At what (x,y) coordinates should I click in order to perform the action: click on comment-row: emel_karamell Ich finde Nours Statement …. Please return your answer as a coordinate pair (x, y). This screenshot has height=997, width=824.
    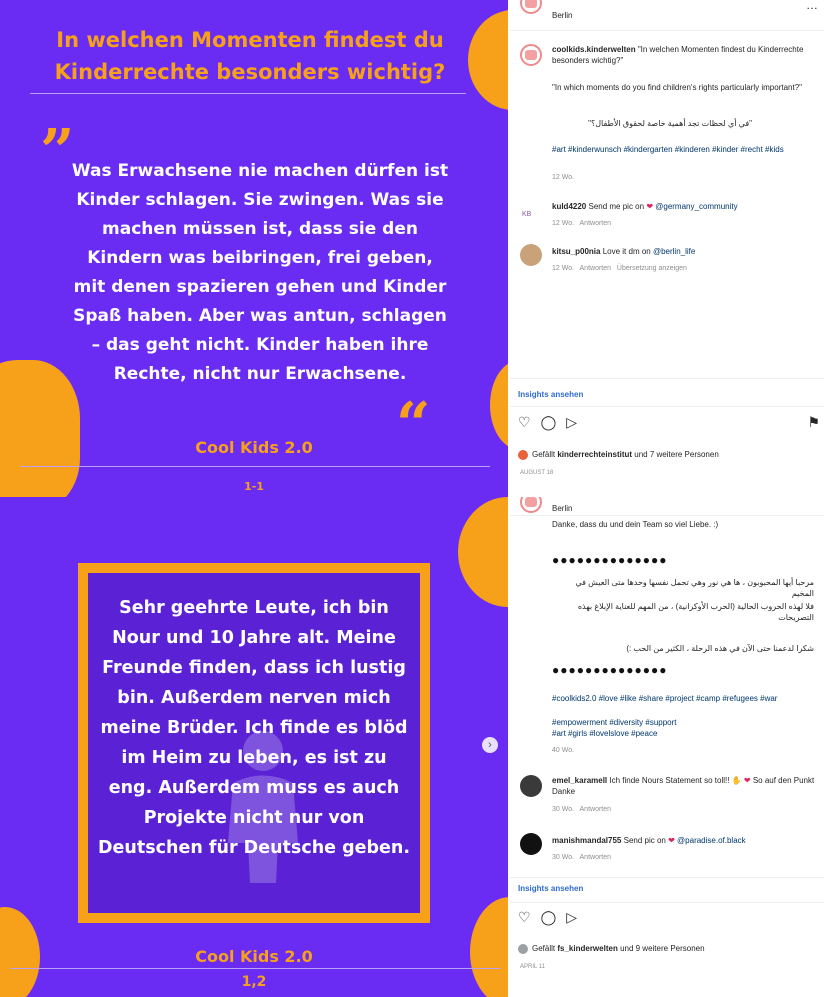
    Looking at the image, I should click on (684, 786).